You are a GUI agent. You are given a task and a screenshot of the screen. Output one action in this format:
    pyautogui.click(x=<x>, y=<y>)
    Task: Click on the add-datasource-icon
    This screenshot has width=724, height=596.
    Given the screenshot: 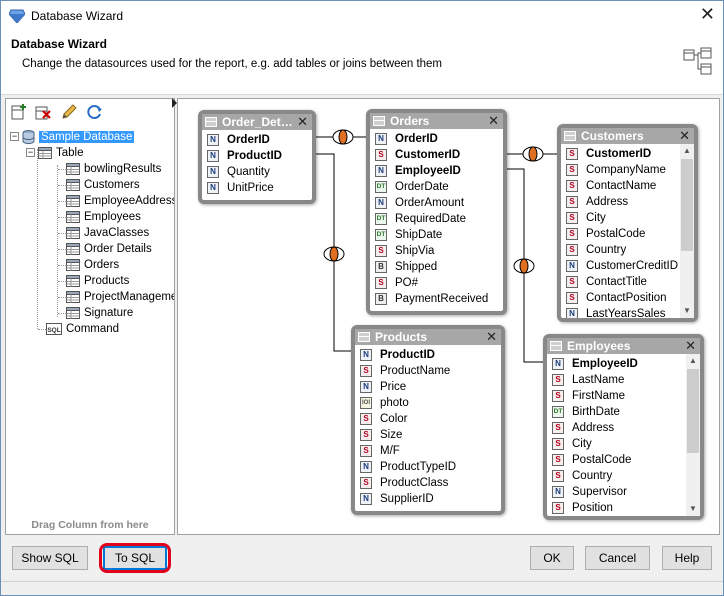 What is the action you would take?
    pyautogui.click(x=19, y=112)
    